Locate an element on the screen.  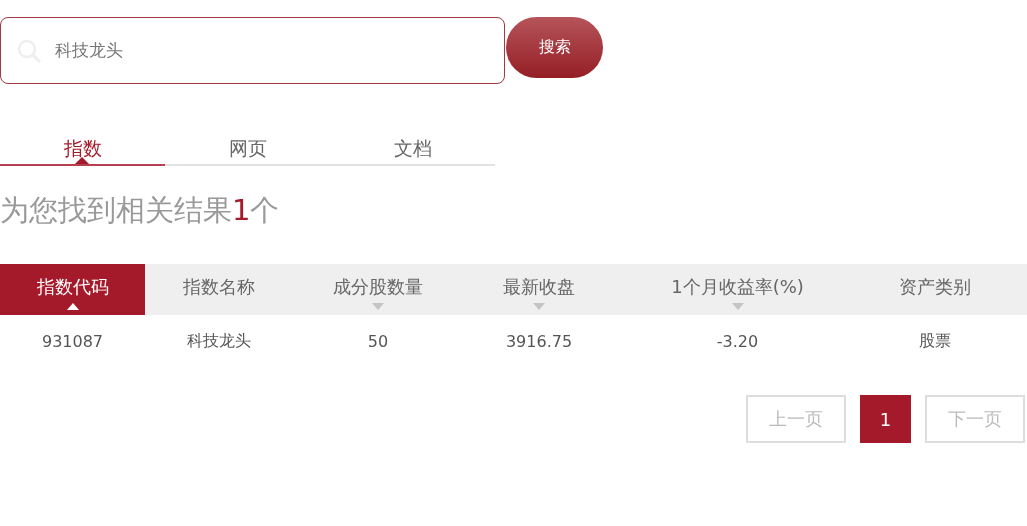
table-cell: 3916.75 is located at coordinates (539, 341).